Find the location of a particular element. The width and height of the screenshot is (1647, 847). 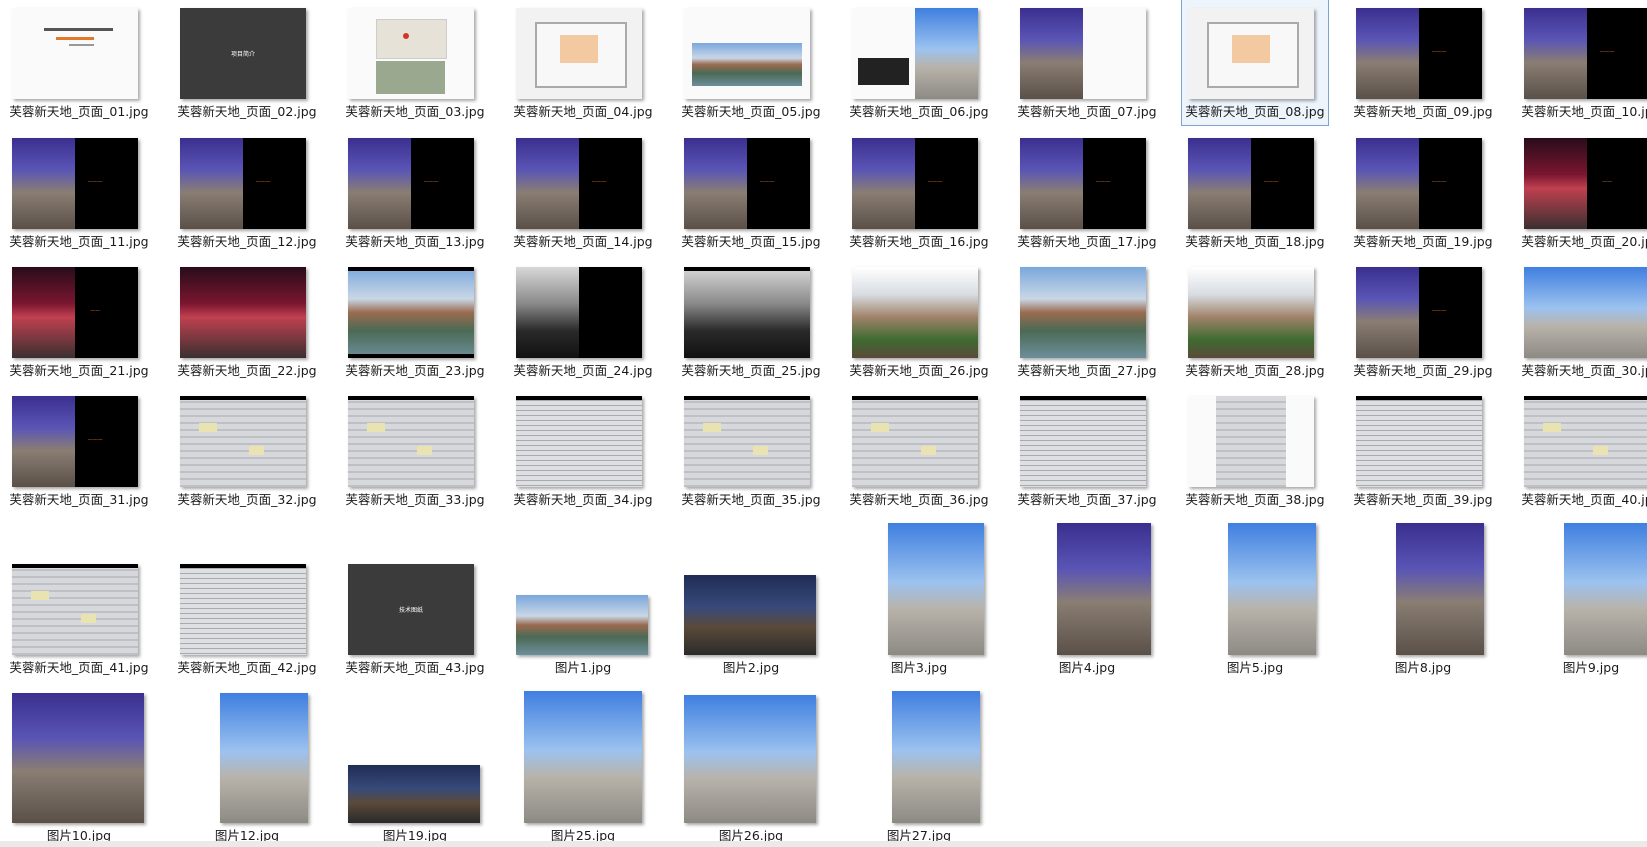

file-tile: ——— 芙蓉新天地_页面_10.jpg is located at coordinates (1582, 62).